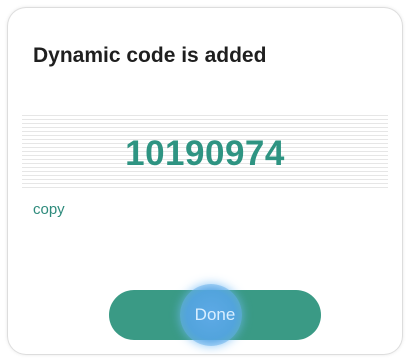 The width and height of the screenshot is (412, 363). I want to click on dynamic-code-value: 10190974, so click(205, 153).